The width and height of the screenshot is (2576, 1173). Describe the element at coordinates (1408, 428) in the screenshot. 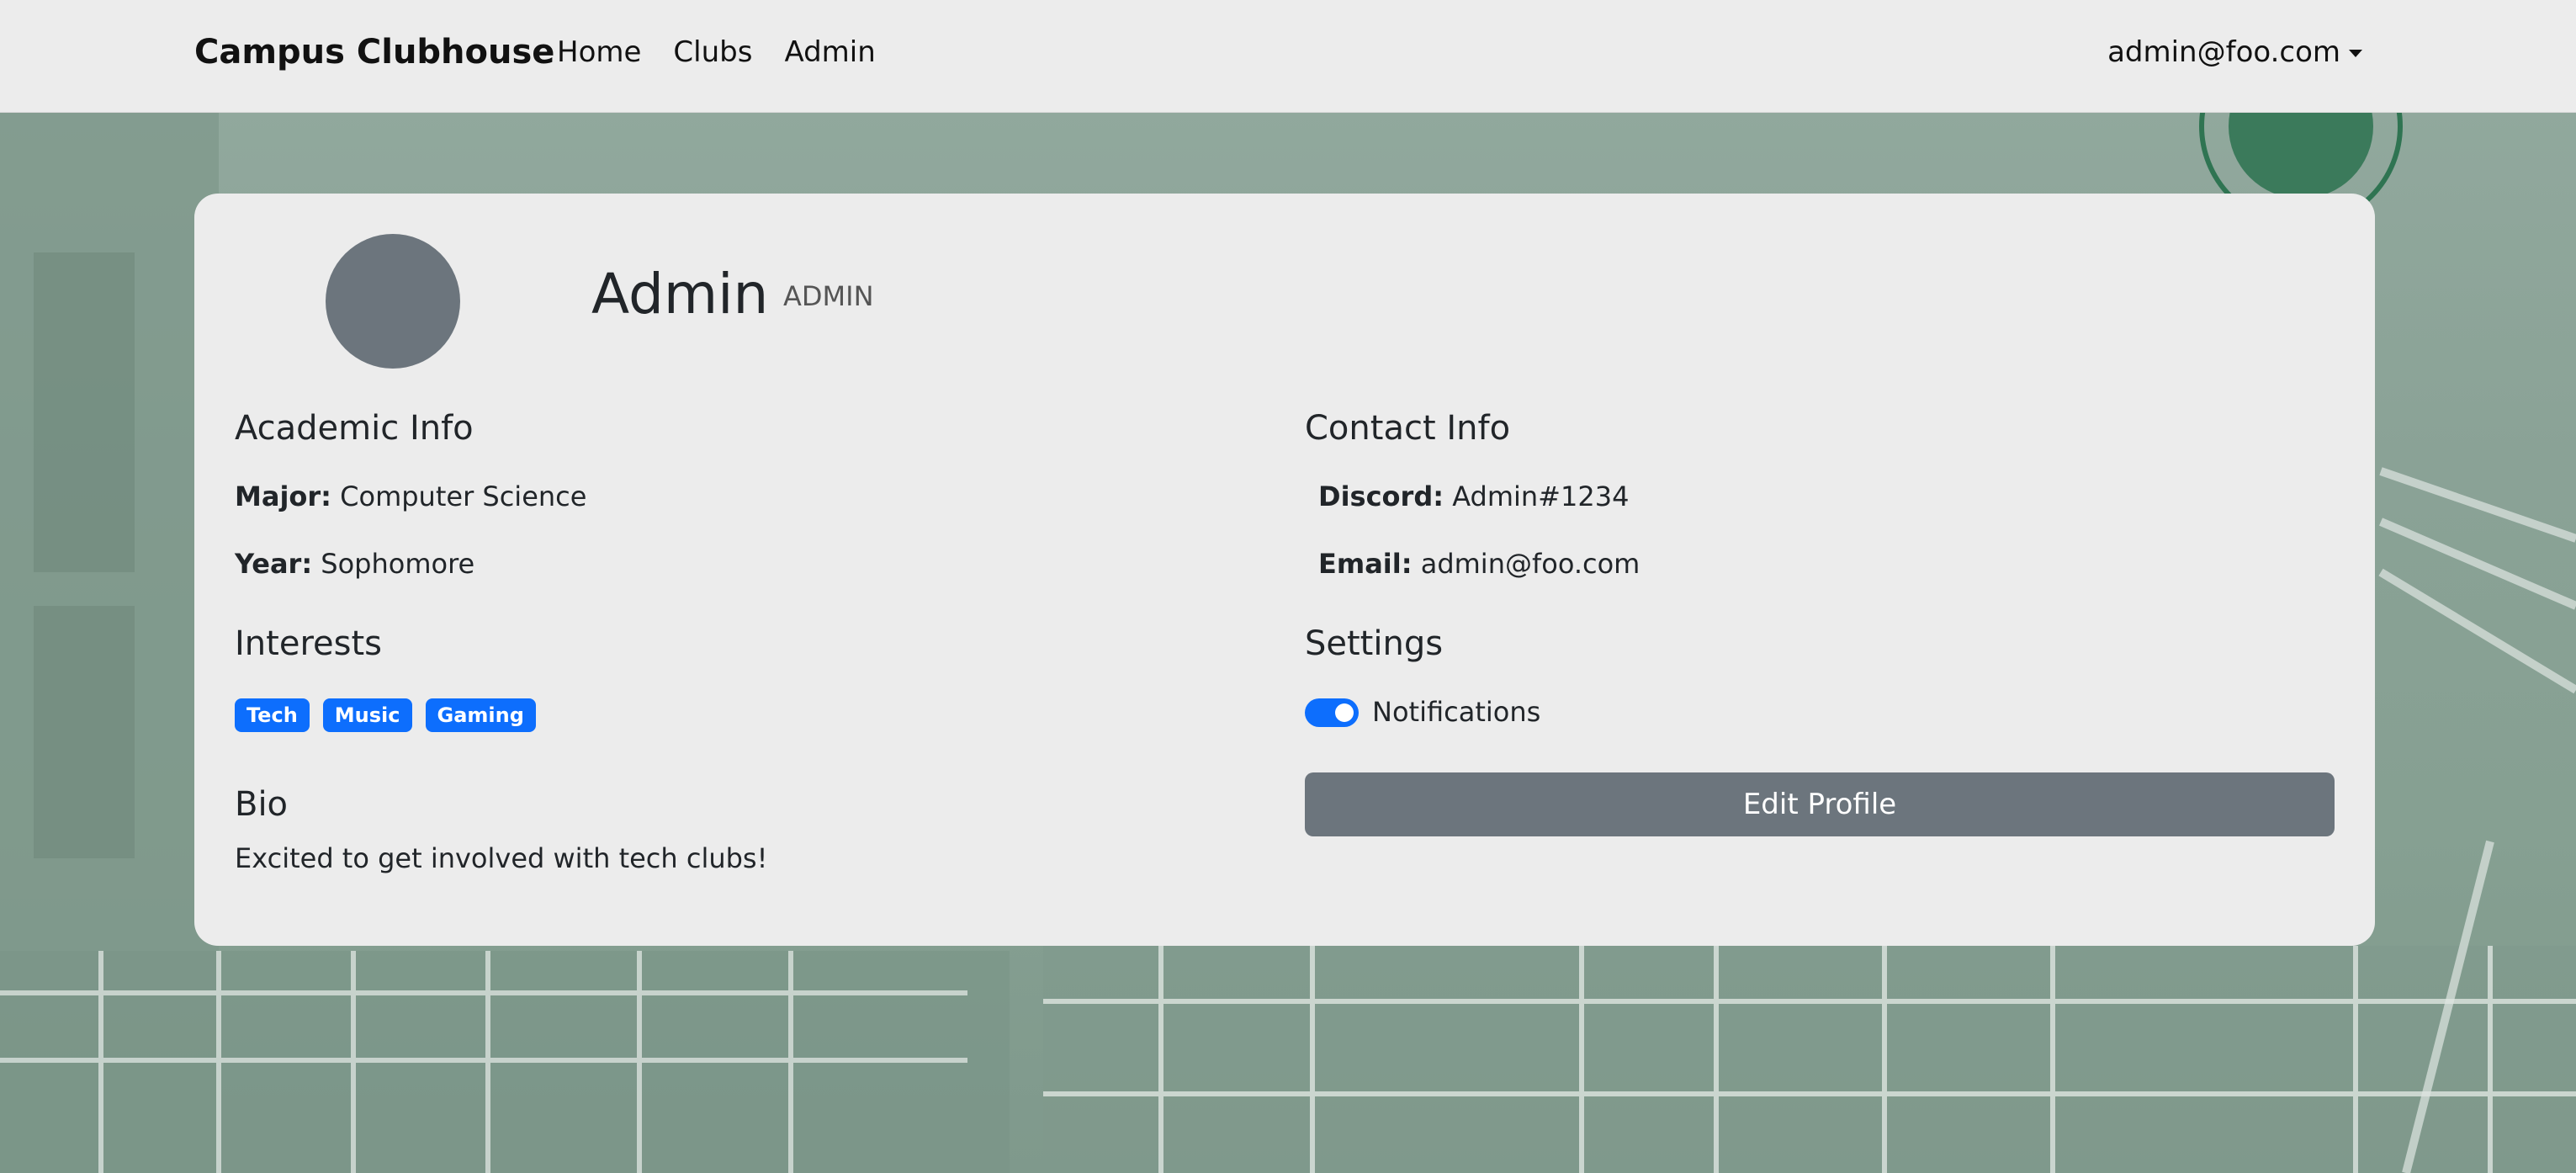

I see `contact-info-heading: Contact Info` at that location.